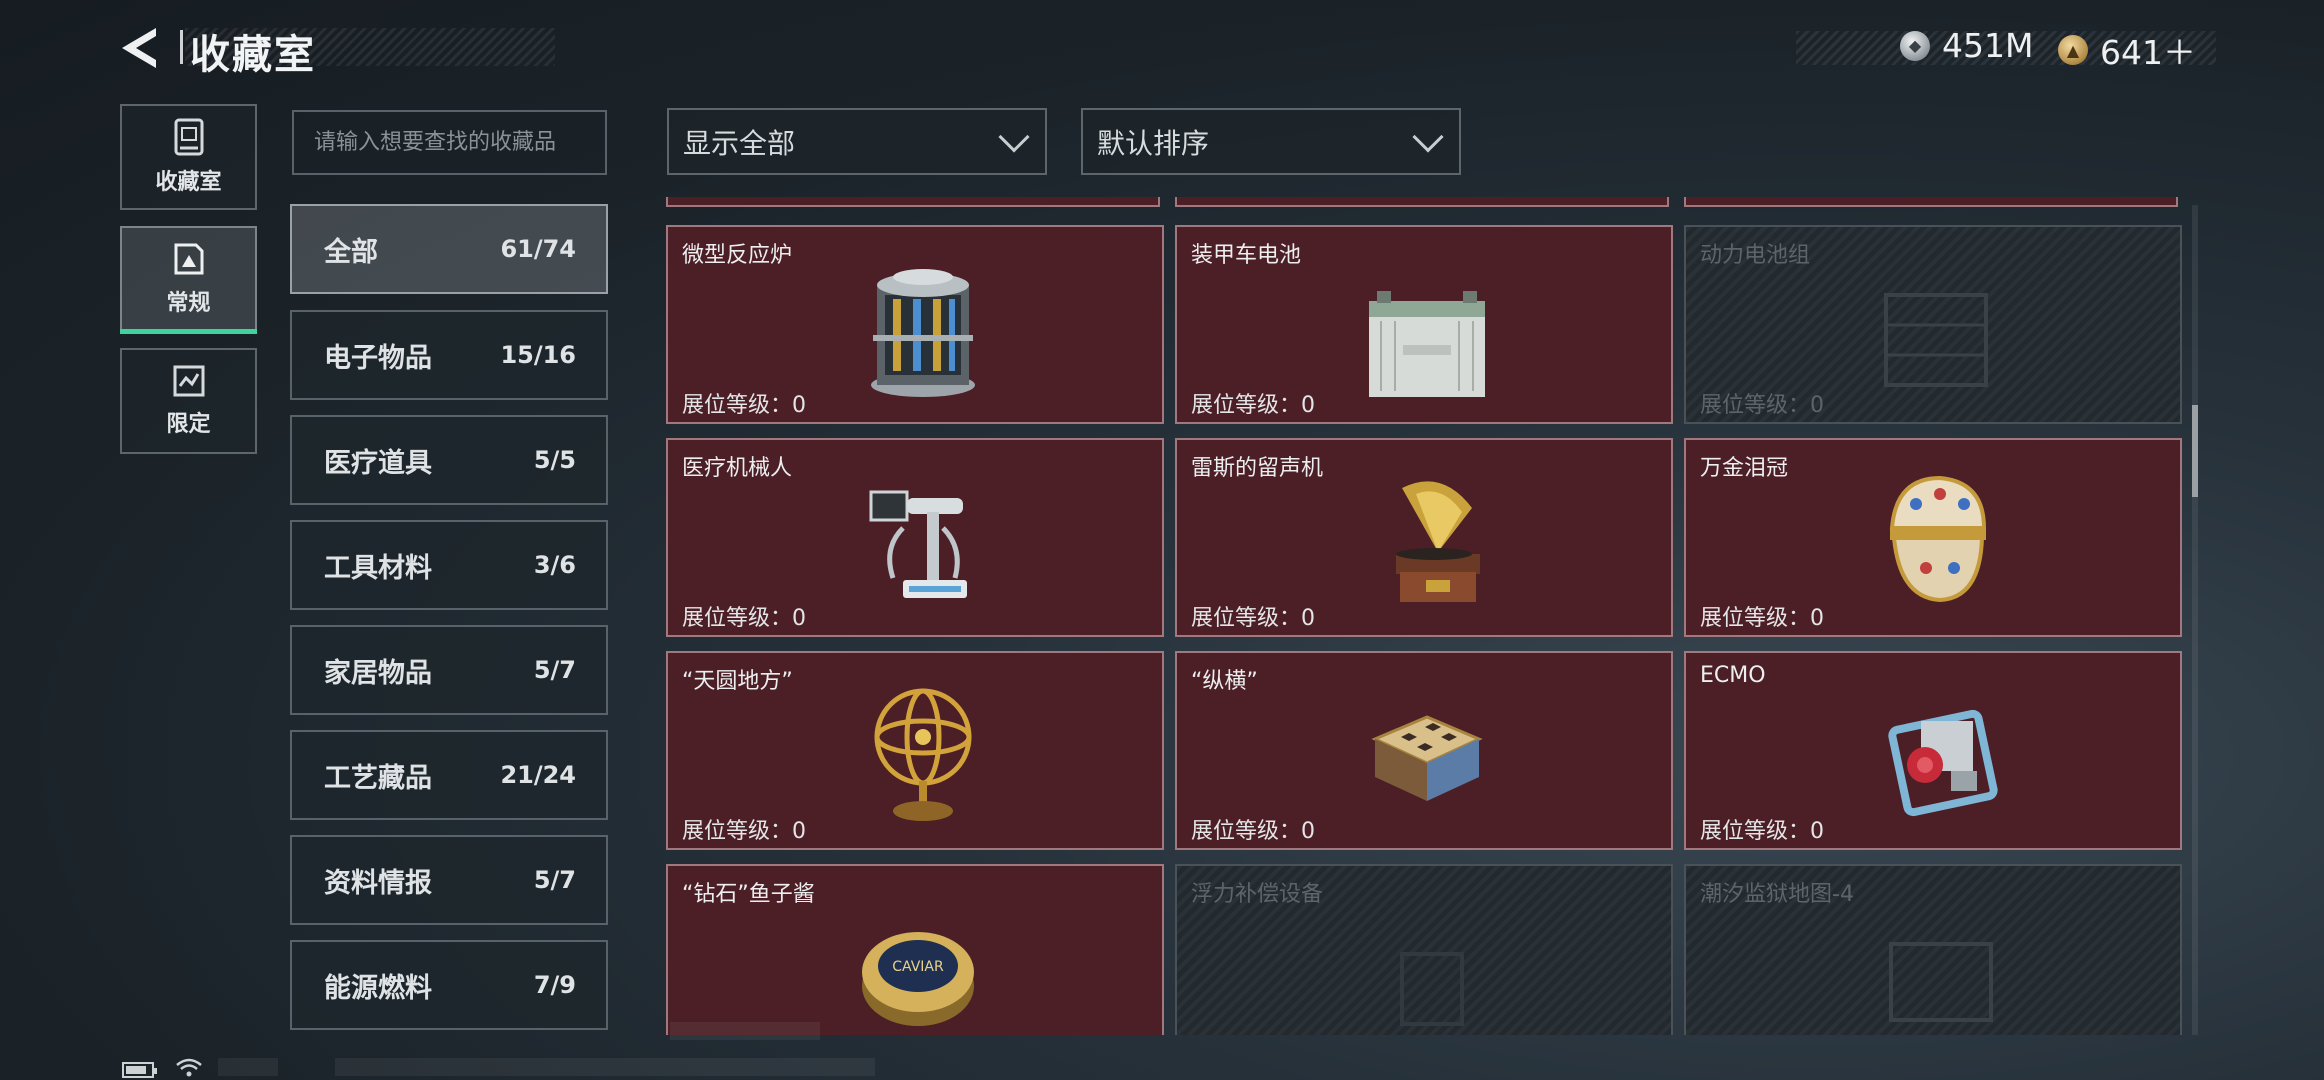  What do you see at coordinates (915, 324) in the screenshot?
I see `collection-card: 微型反应炉 展位等级：0` at bounding box center [915, 324].